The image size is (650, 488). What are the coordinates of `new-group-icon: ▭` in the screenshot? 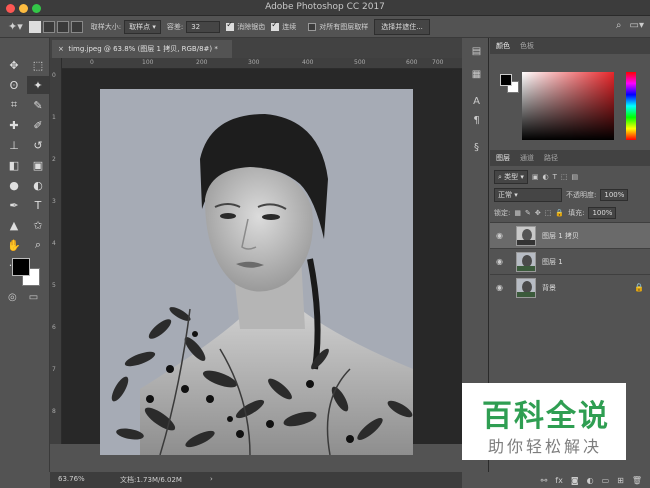 It's located at (606, 480).